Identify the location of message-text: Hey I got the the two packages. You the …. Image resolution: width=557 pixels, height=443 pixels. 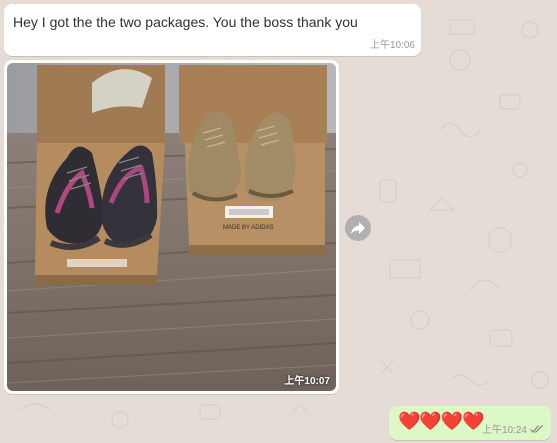
(185, 22).